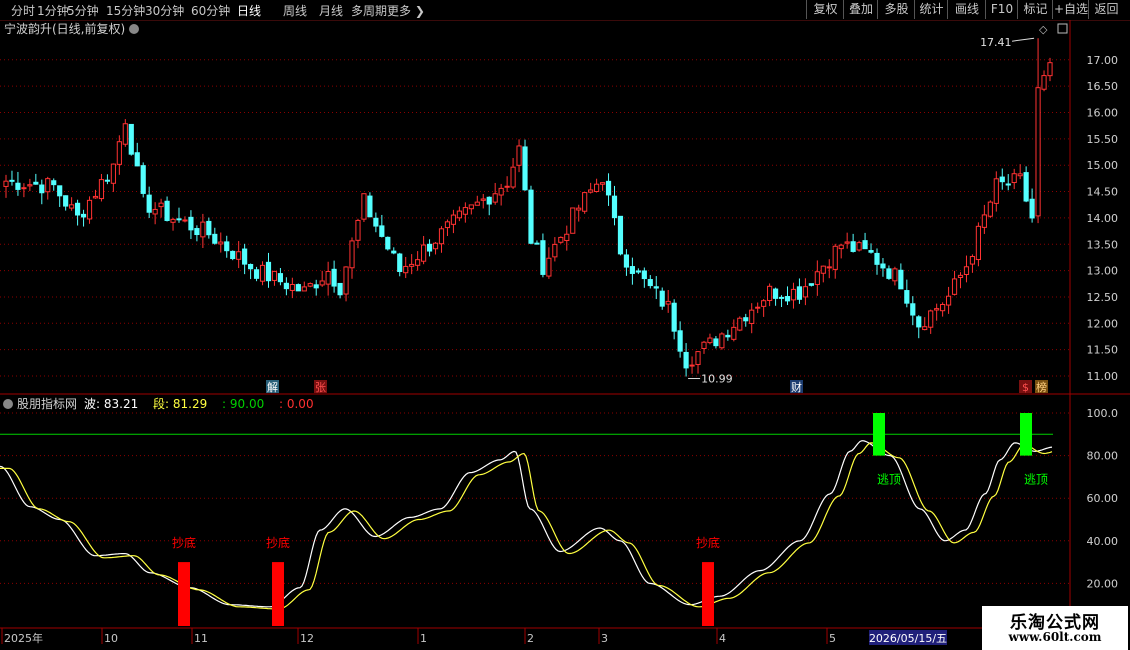  What do you see at coordinates (184, 542) in the screenshot?
I see `buy-signal-label: 抄底` at bounding box center [184, 542].